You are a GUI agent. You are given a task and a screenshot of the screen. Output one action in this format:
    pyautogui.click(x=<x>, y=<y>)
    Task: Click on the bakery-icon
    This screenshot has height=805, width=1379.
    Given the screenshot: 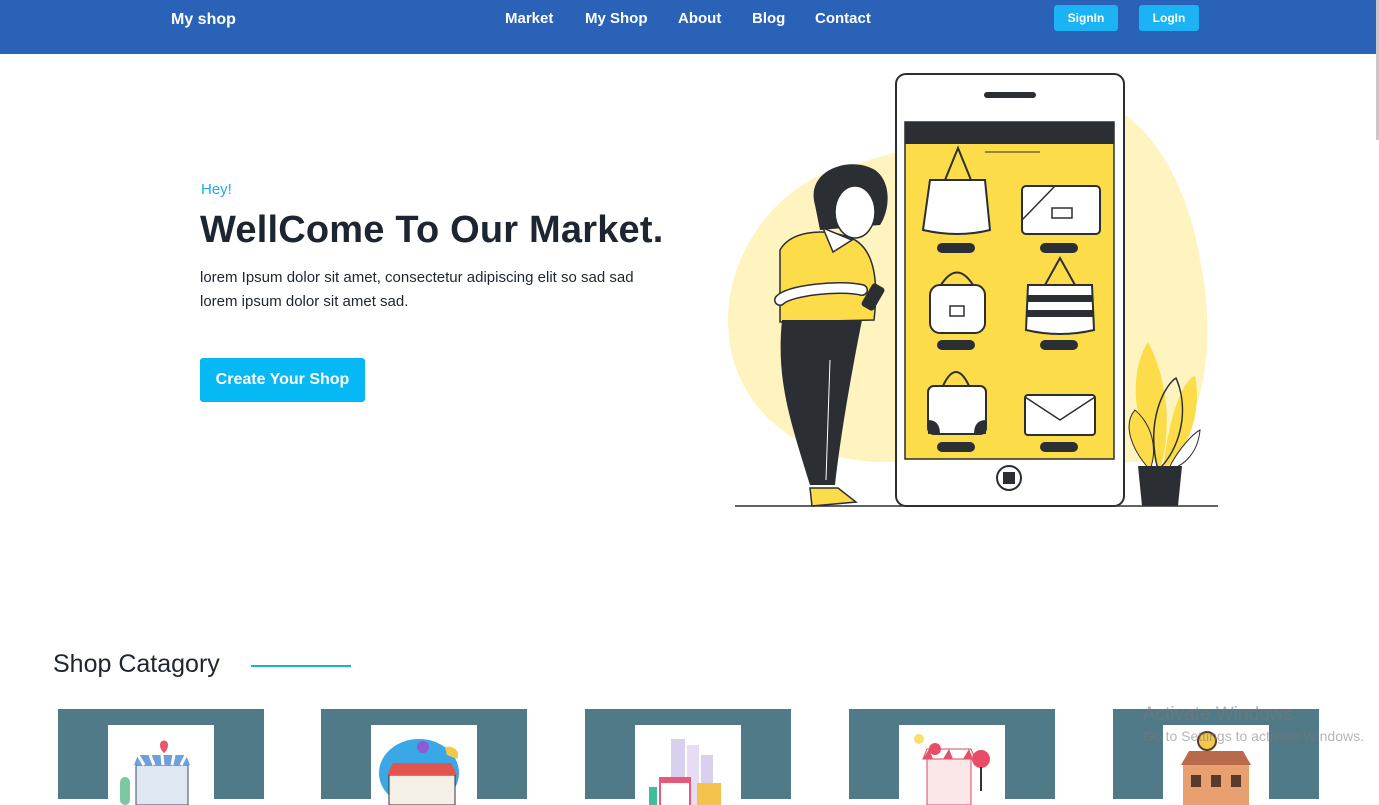 What is the action you would take?
    pyautogui.click(x=952, y=765)
    